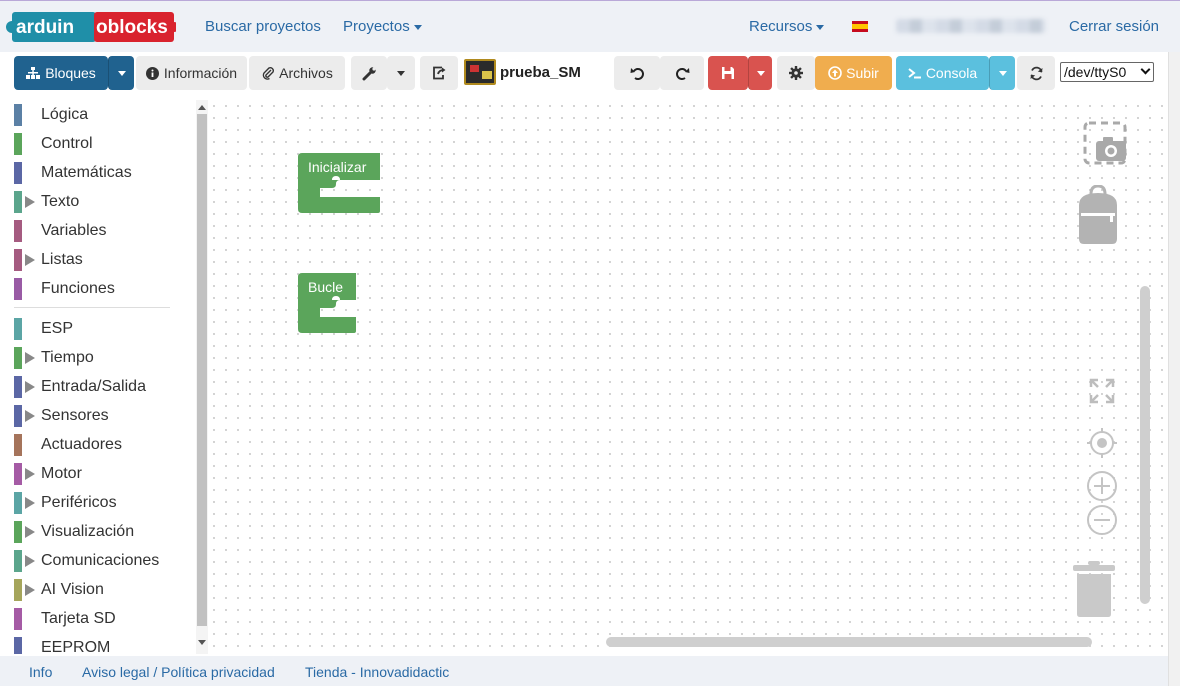 The image size is (1180, 686). I want to click on category-label: Periféricos, so click(79, 502).